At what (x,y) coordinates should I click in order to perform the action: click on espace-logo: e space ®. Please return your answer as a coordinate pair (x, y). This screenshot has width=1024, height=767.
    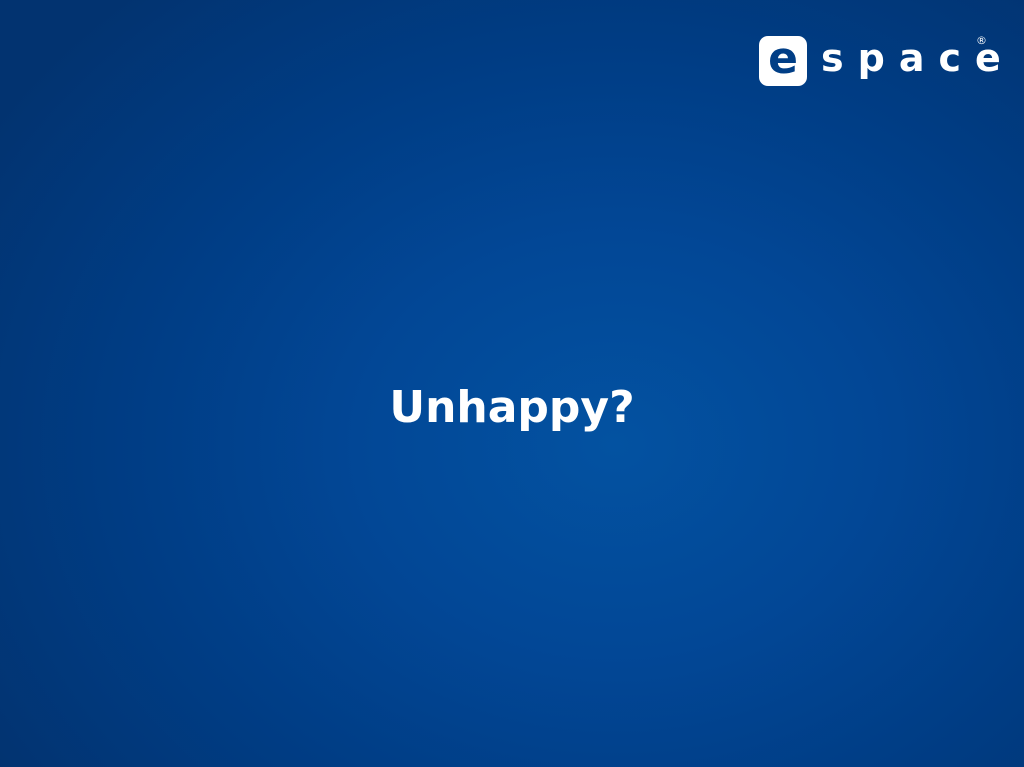
    Looking at the image, I should click on (887, 61).